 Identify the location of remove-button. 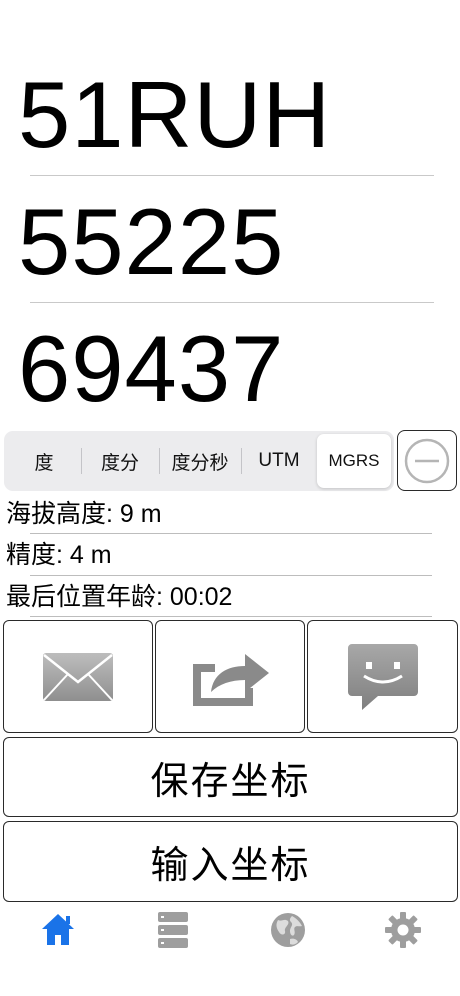
(427, 460).